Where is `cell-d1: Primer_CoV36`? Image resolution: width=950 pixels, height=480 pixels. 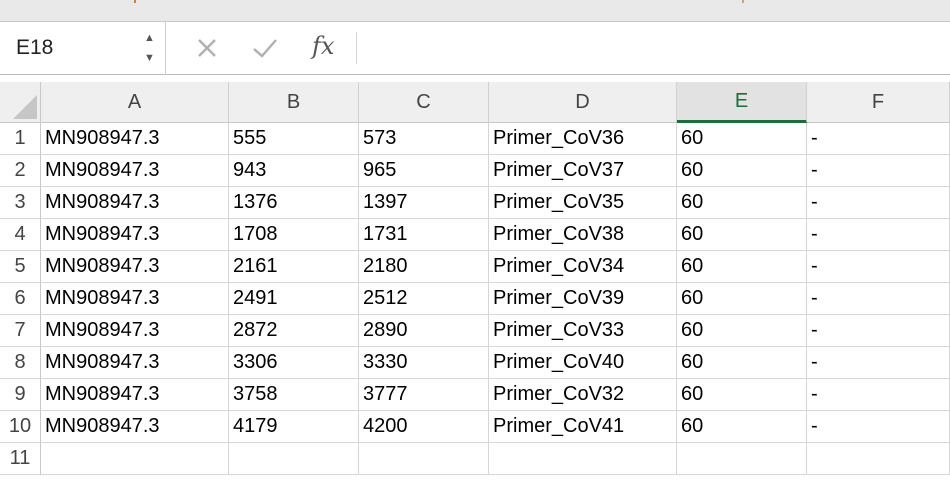
cell-d1: Primer_CoV36 is located at coordinates (583, 139).